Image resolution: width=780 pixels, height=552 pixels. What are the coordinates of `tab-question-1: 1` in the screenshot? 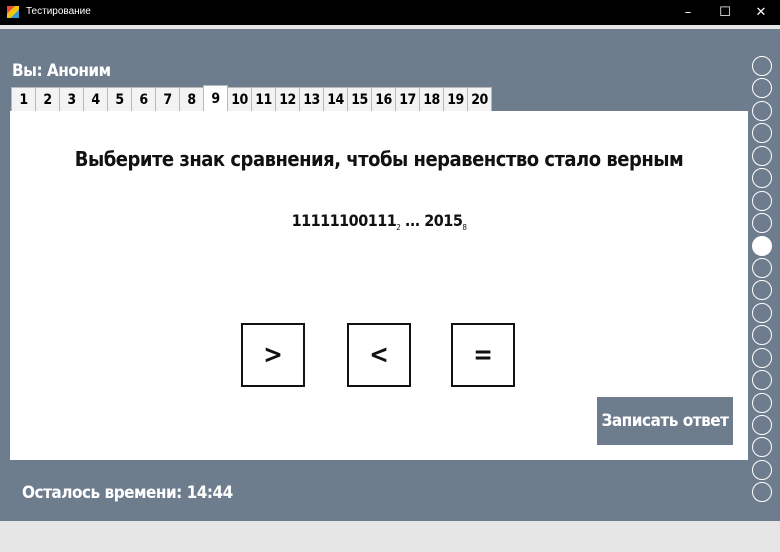 It's located at (23, 99).